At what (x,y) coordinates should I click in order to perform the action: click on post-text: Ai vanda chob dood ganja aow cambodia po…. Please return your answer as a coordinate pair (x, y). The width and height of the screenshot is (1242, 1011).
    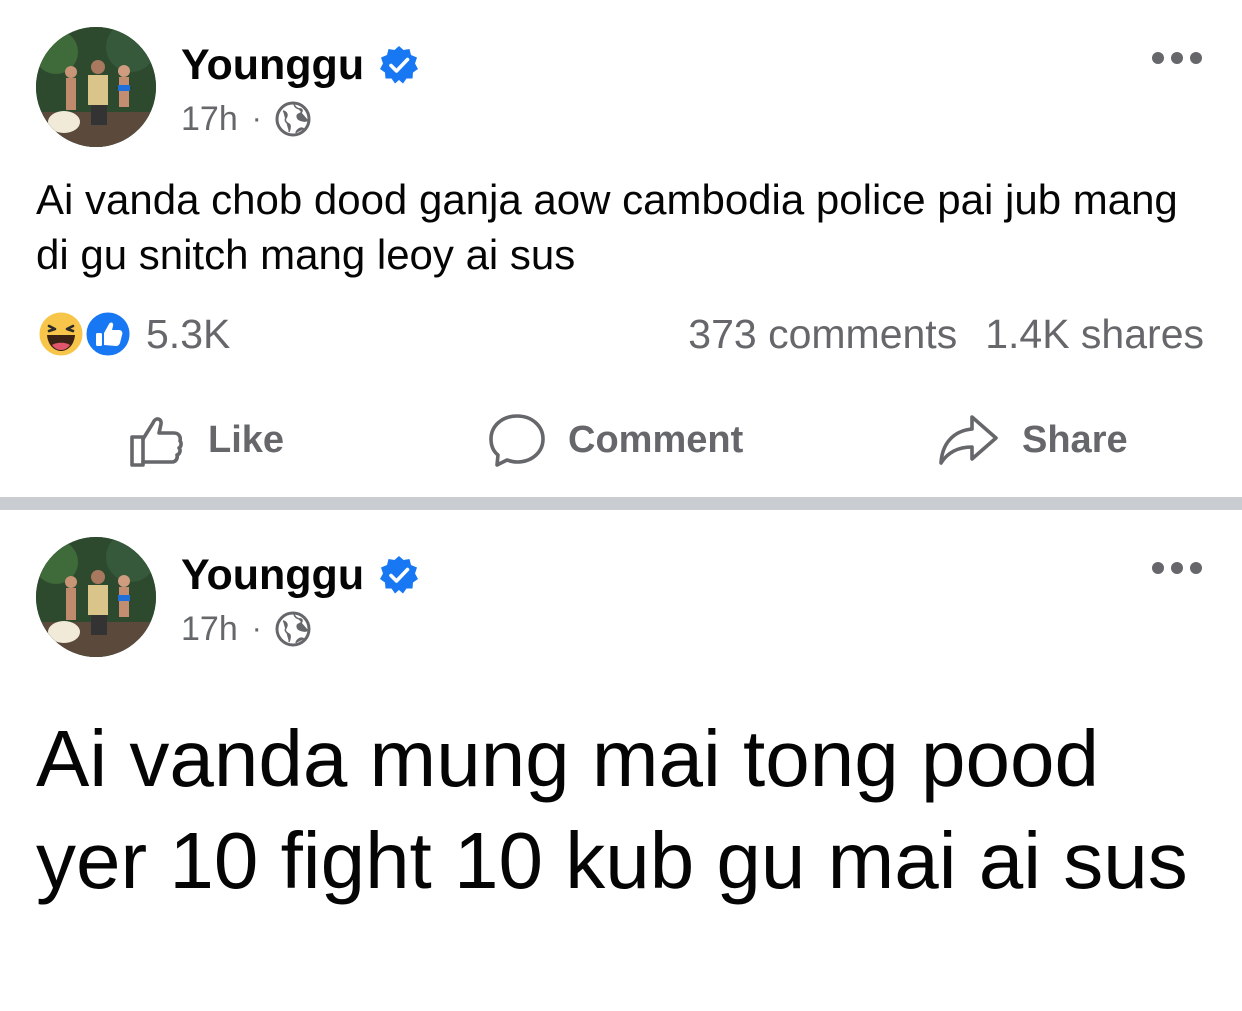
    Looking at the image, I should click on (607, 227).